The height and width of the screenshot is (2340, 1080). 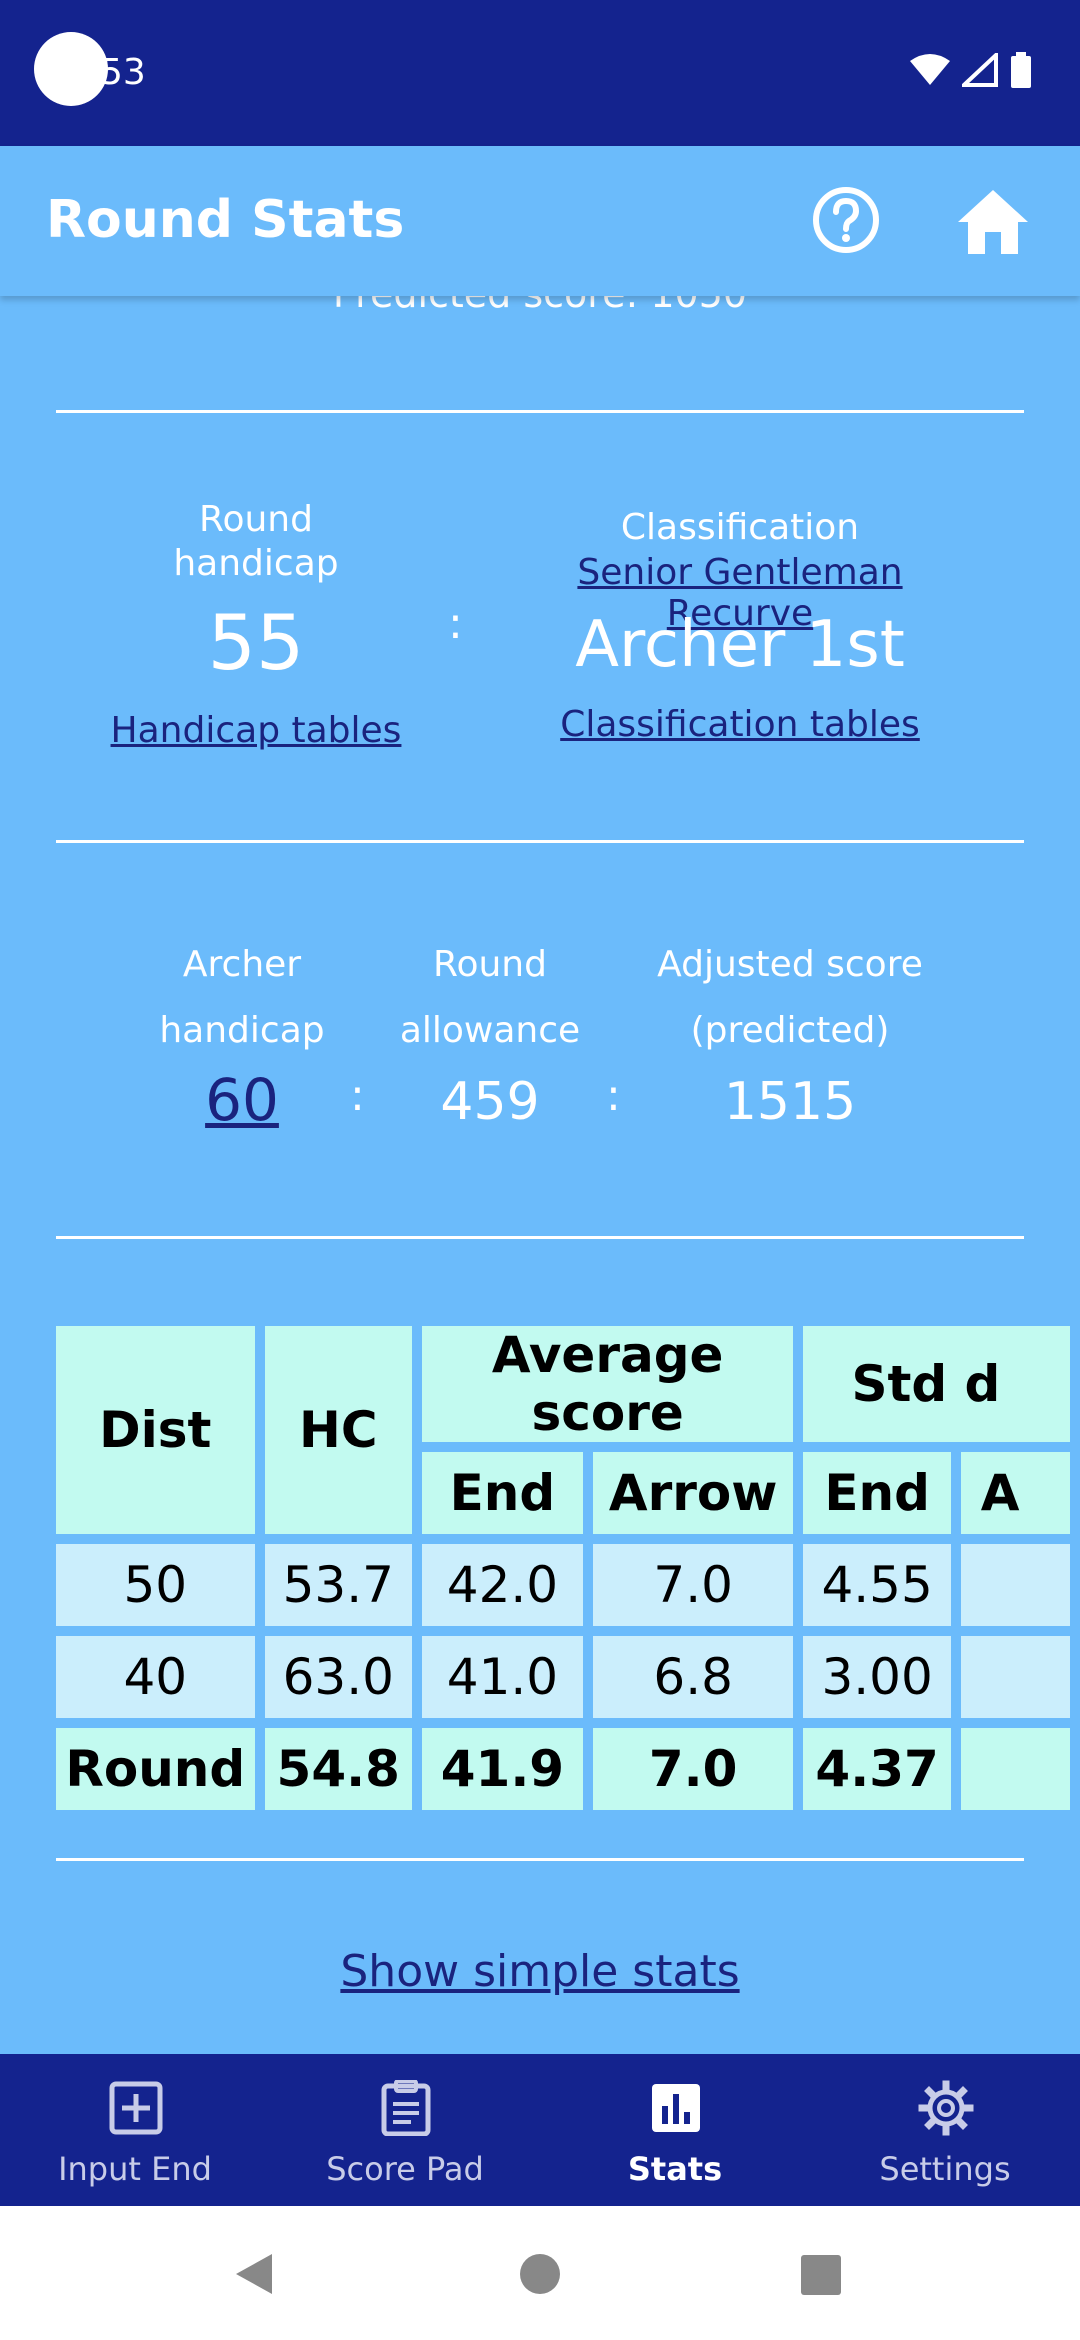 I want to click on header-hc: HC, so click(x=338, y=1430).